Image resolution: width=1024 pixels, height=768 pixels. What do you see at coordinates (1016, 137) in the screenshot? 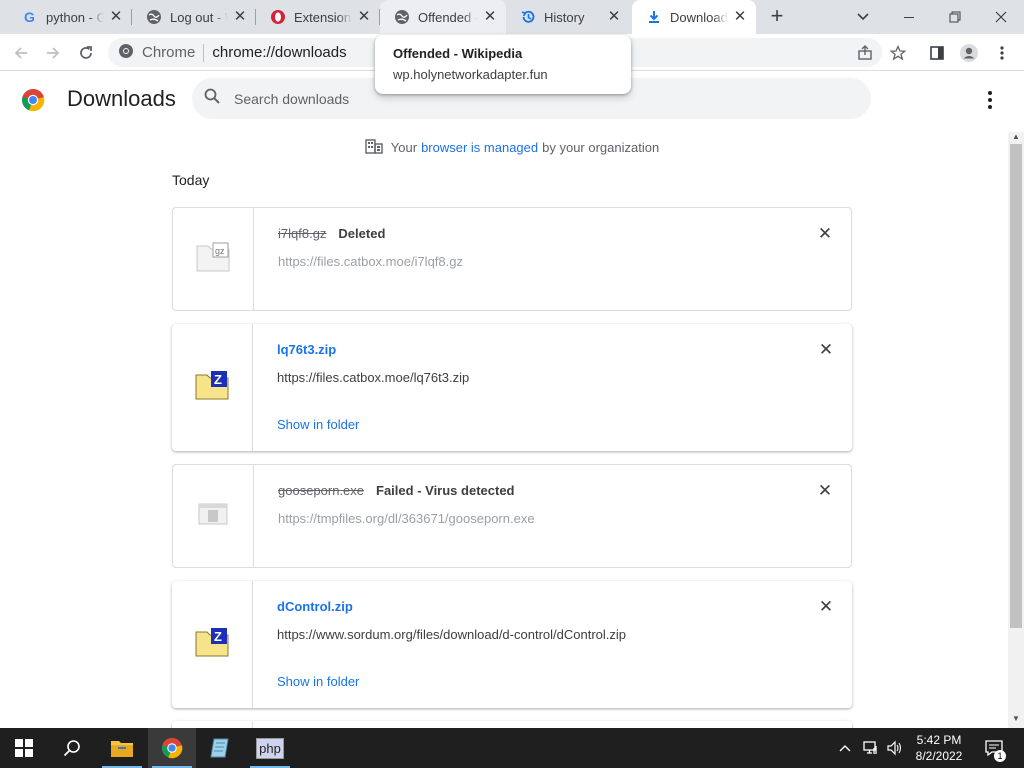
I see `scroll-up-arrow: ▲` at bounding box center [1016, 137].